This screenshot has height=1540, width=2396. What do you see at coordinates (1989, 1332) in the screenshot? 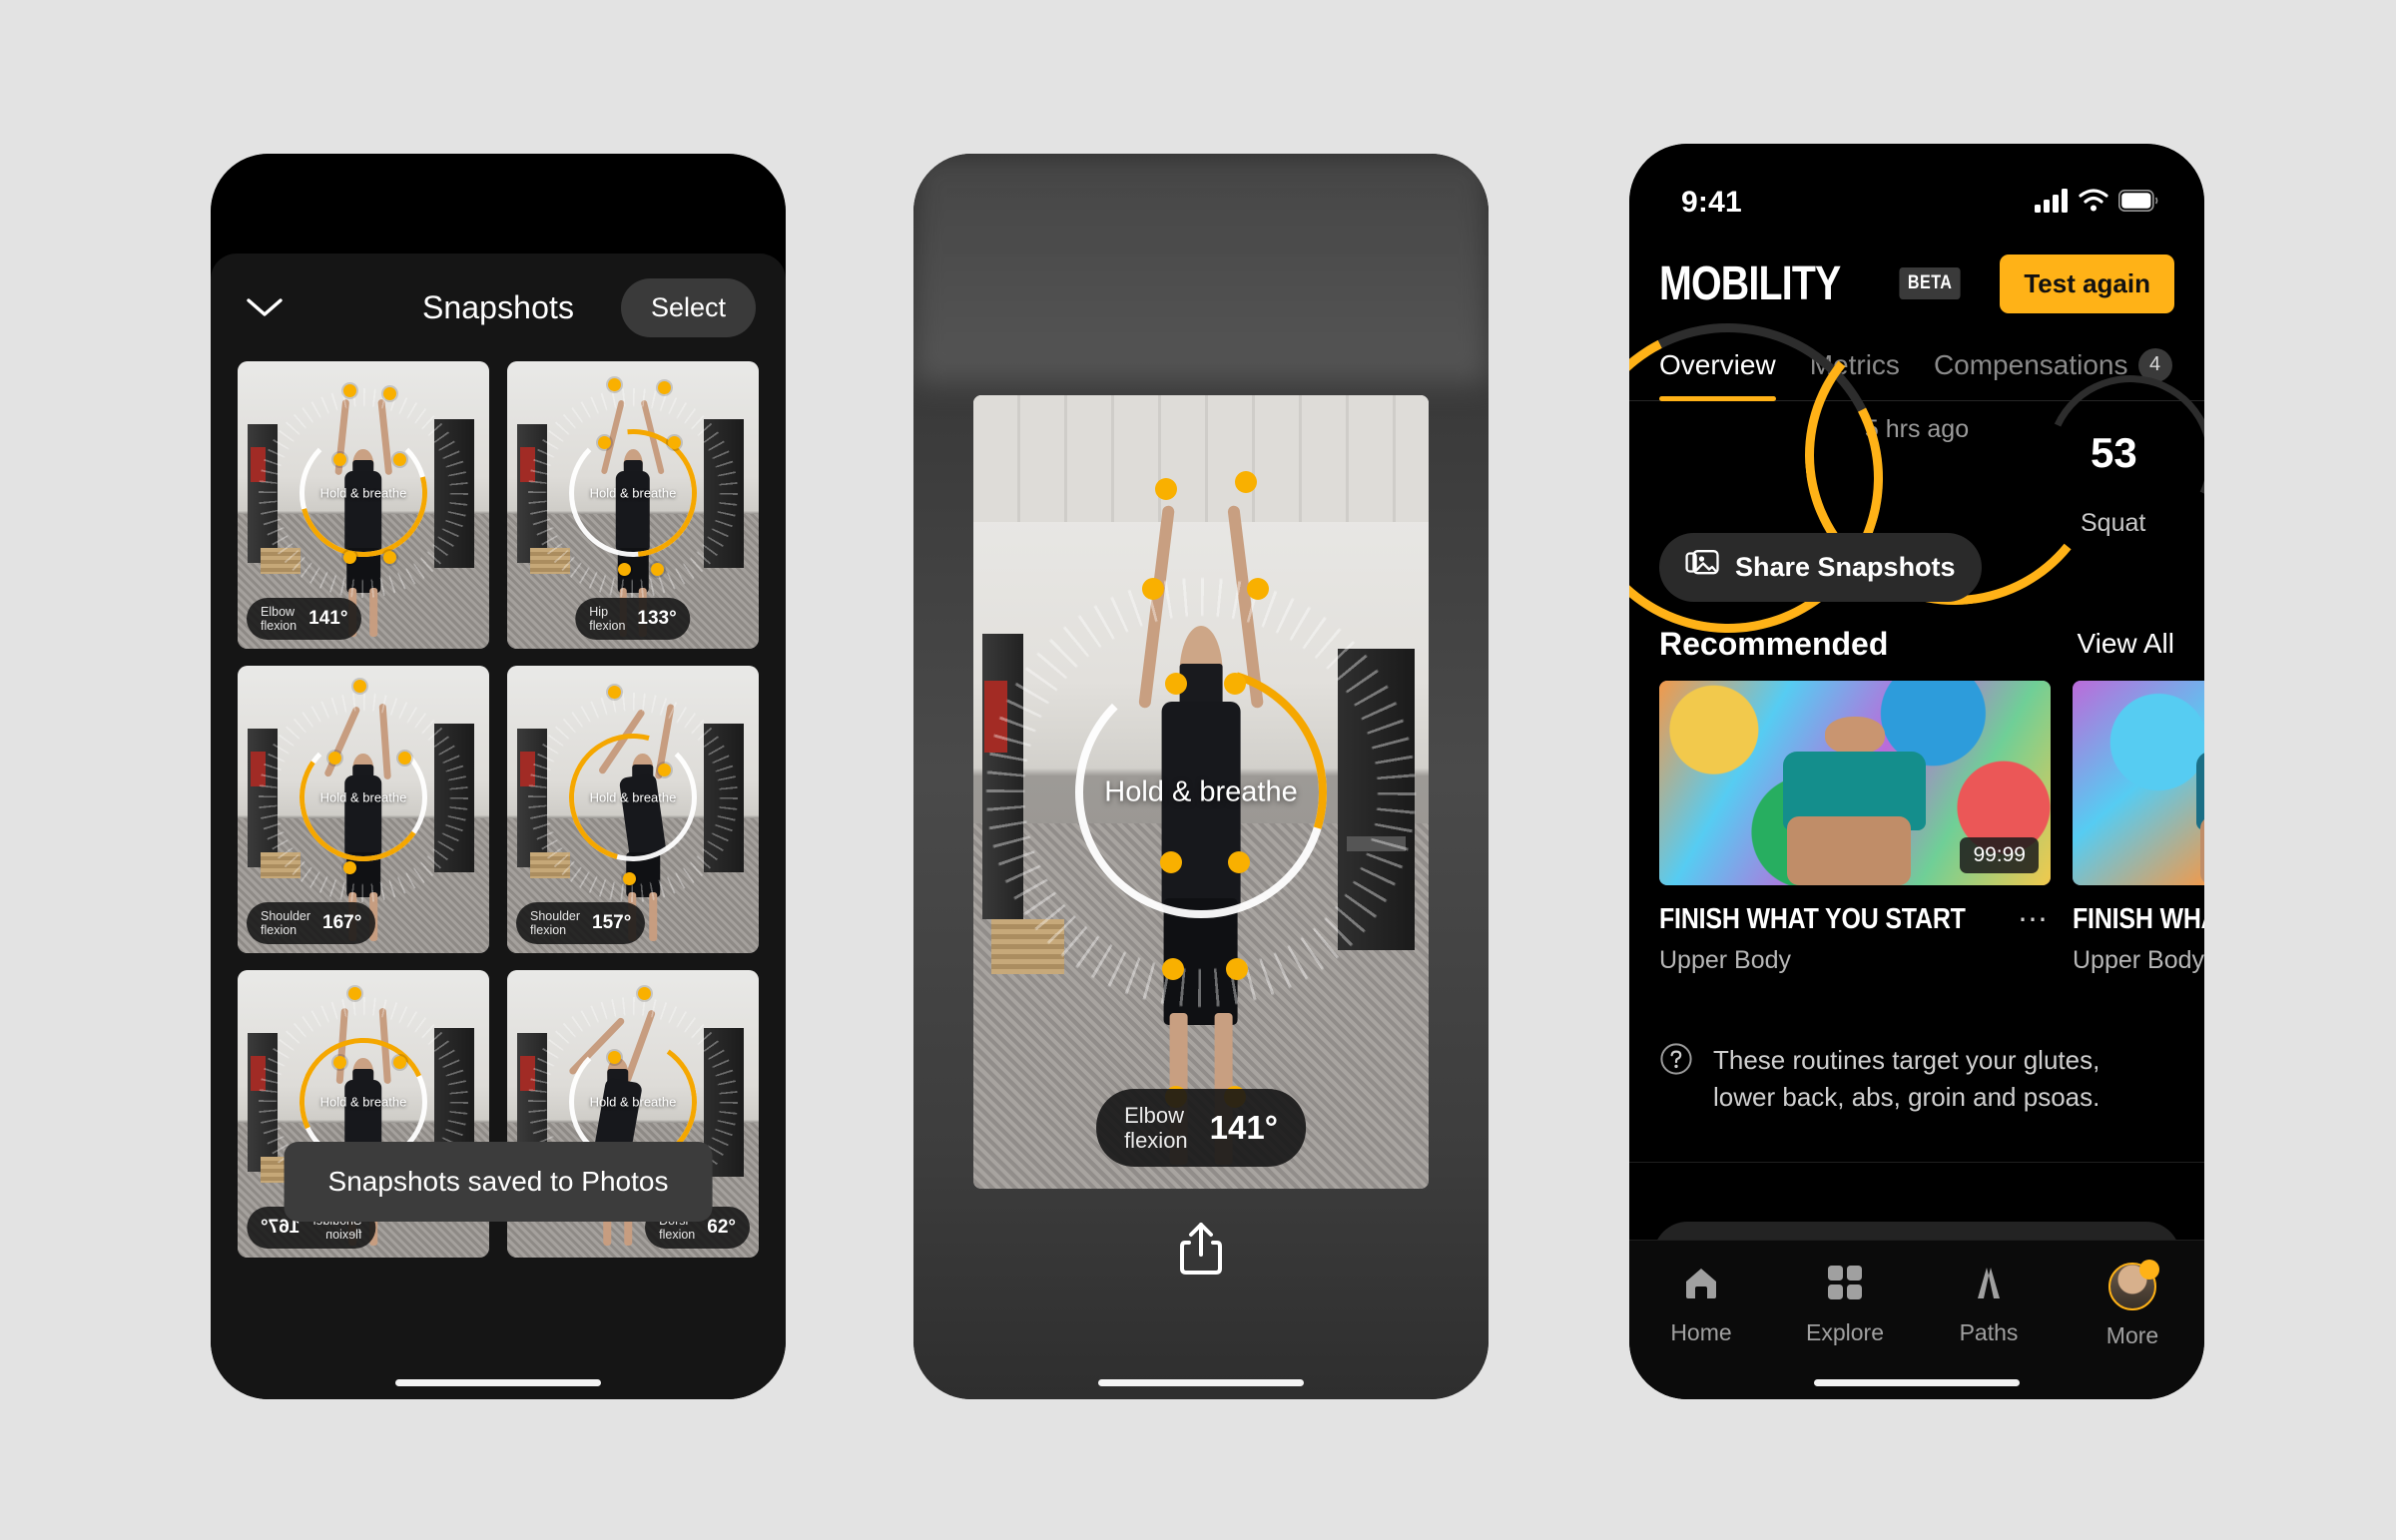
I see `nav-label: Paths` at bounding box center [1989, 1332].